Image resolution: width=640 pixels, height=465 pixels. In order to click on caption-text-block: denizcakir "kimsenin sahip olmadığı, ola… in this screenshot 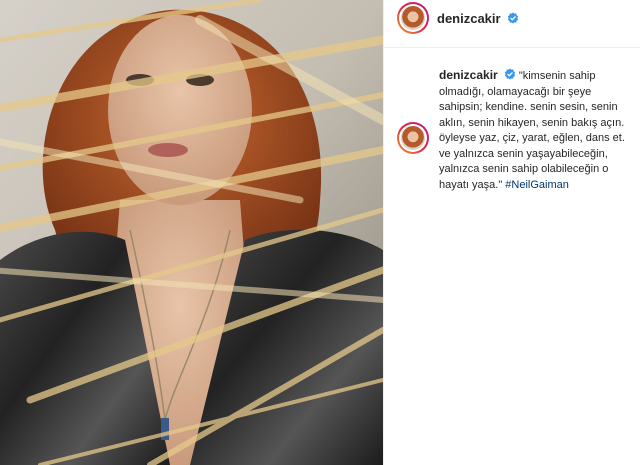, I will do `click(534, 130)`.